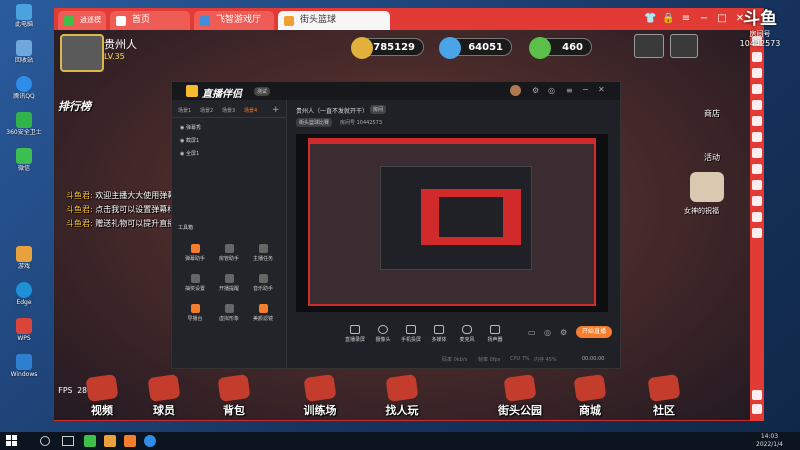 The image size is (800, 450). I want to click on nav-community: 社区, so click(664, 396).